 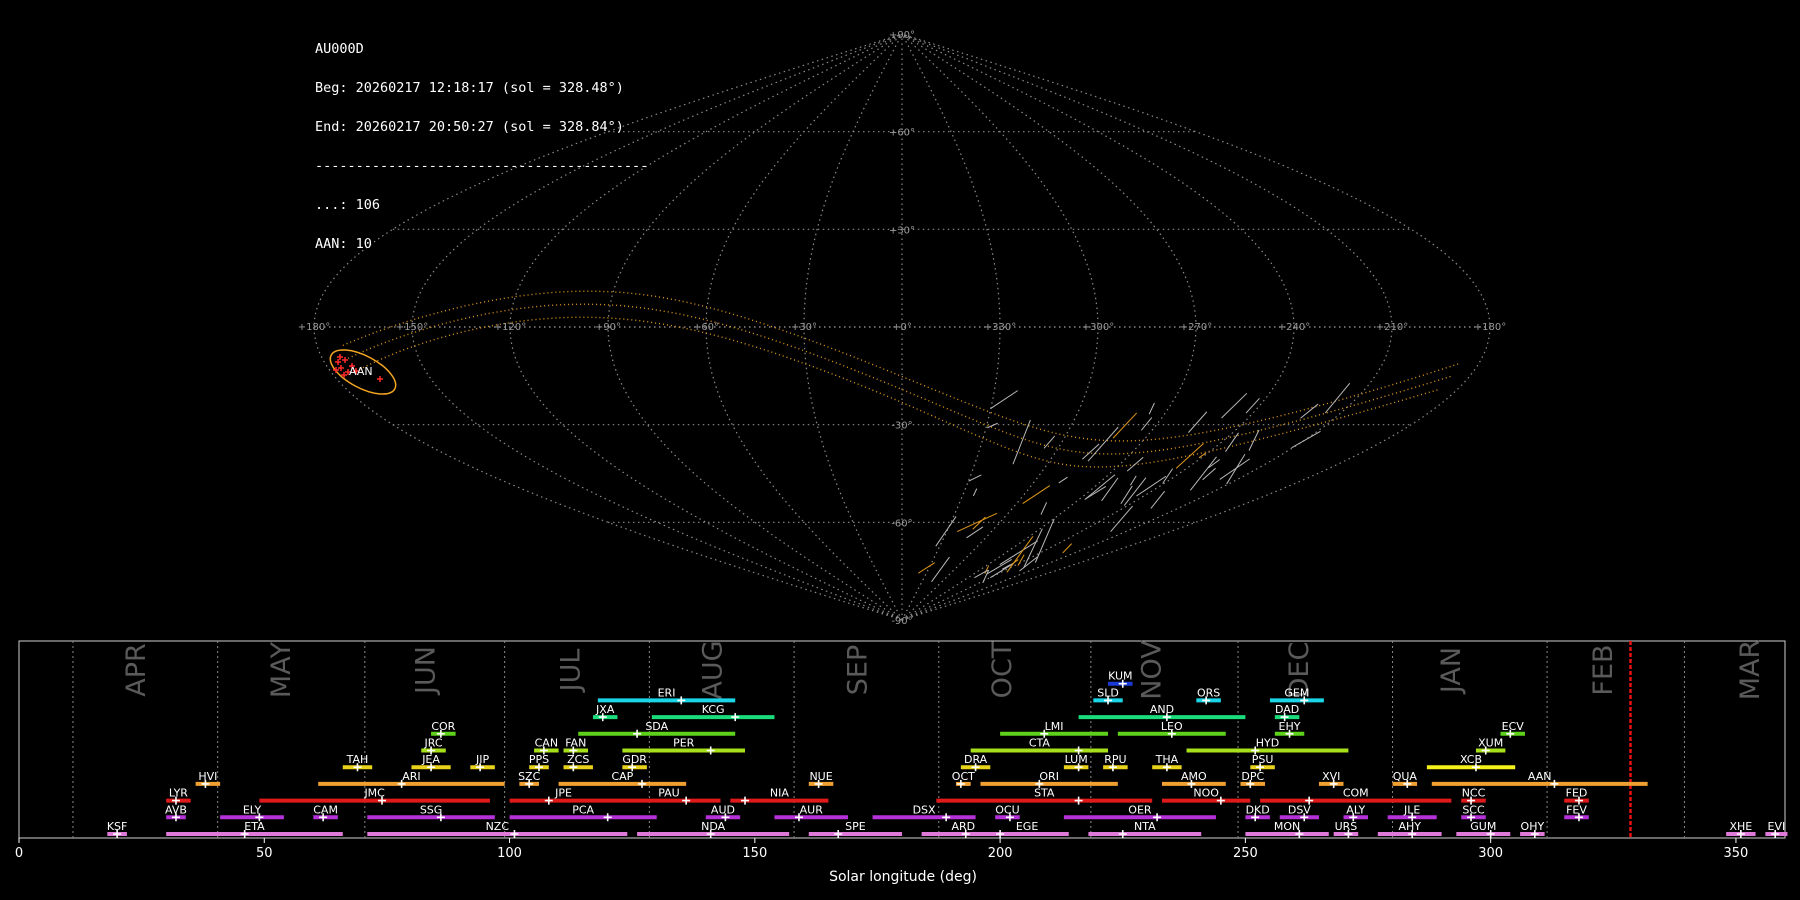 What do you see at coordinates (634, 759) in the screenshot?
I see `shower-label: GDR` at bounding box center [634, 759].